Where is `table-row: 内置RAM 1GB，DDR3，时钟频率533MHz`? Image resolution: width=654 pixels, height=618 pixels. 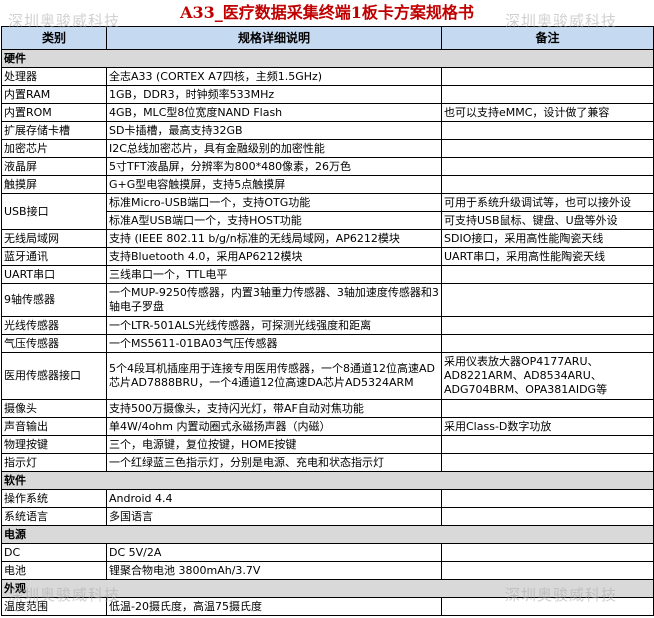
table-row: 内置RAM 1GB，DDR3，时钟频率533MHz is located at coordinates (327, 94).